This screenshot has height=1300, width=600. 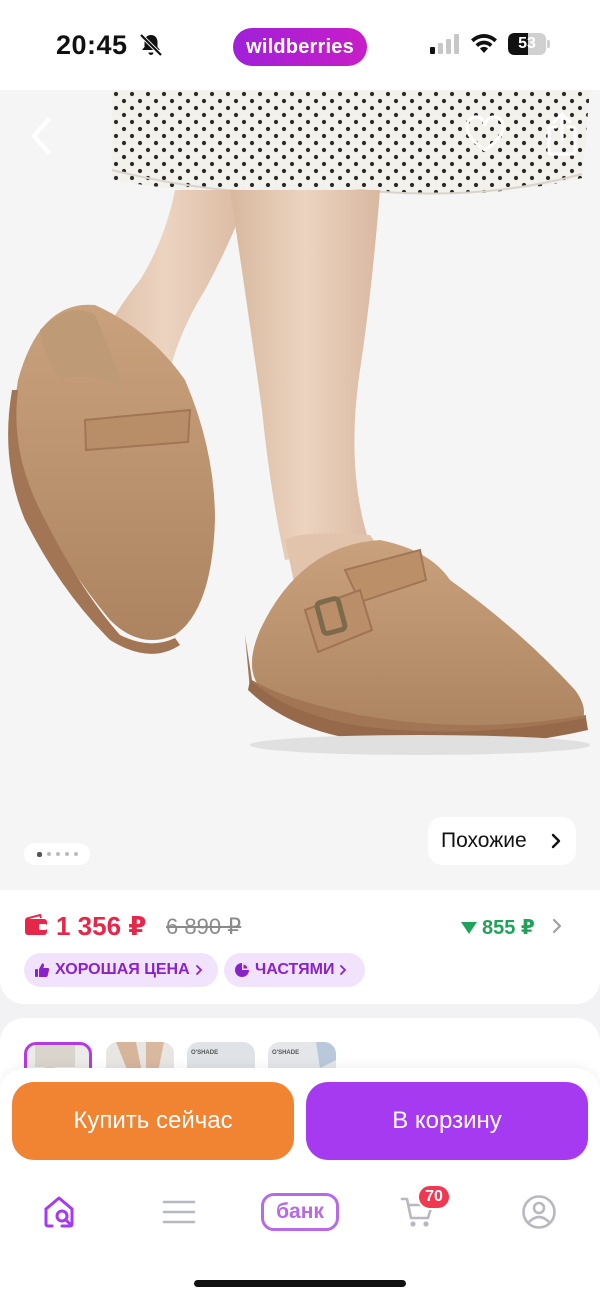 I want to click on profile-icon, so click(x=539, y=1212).